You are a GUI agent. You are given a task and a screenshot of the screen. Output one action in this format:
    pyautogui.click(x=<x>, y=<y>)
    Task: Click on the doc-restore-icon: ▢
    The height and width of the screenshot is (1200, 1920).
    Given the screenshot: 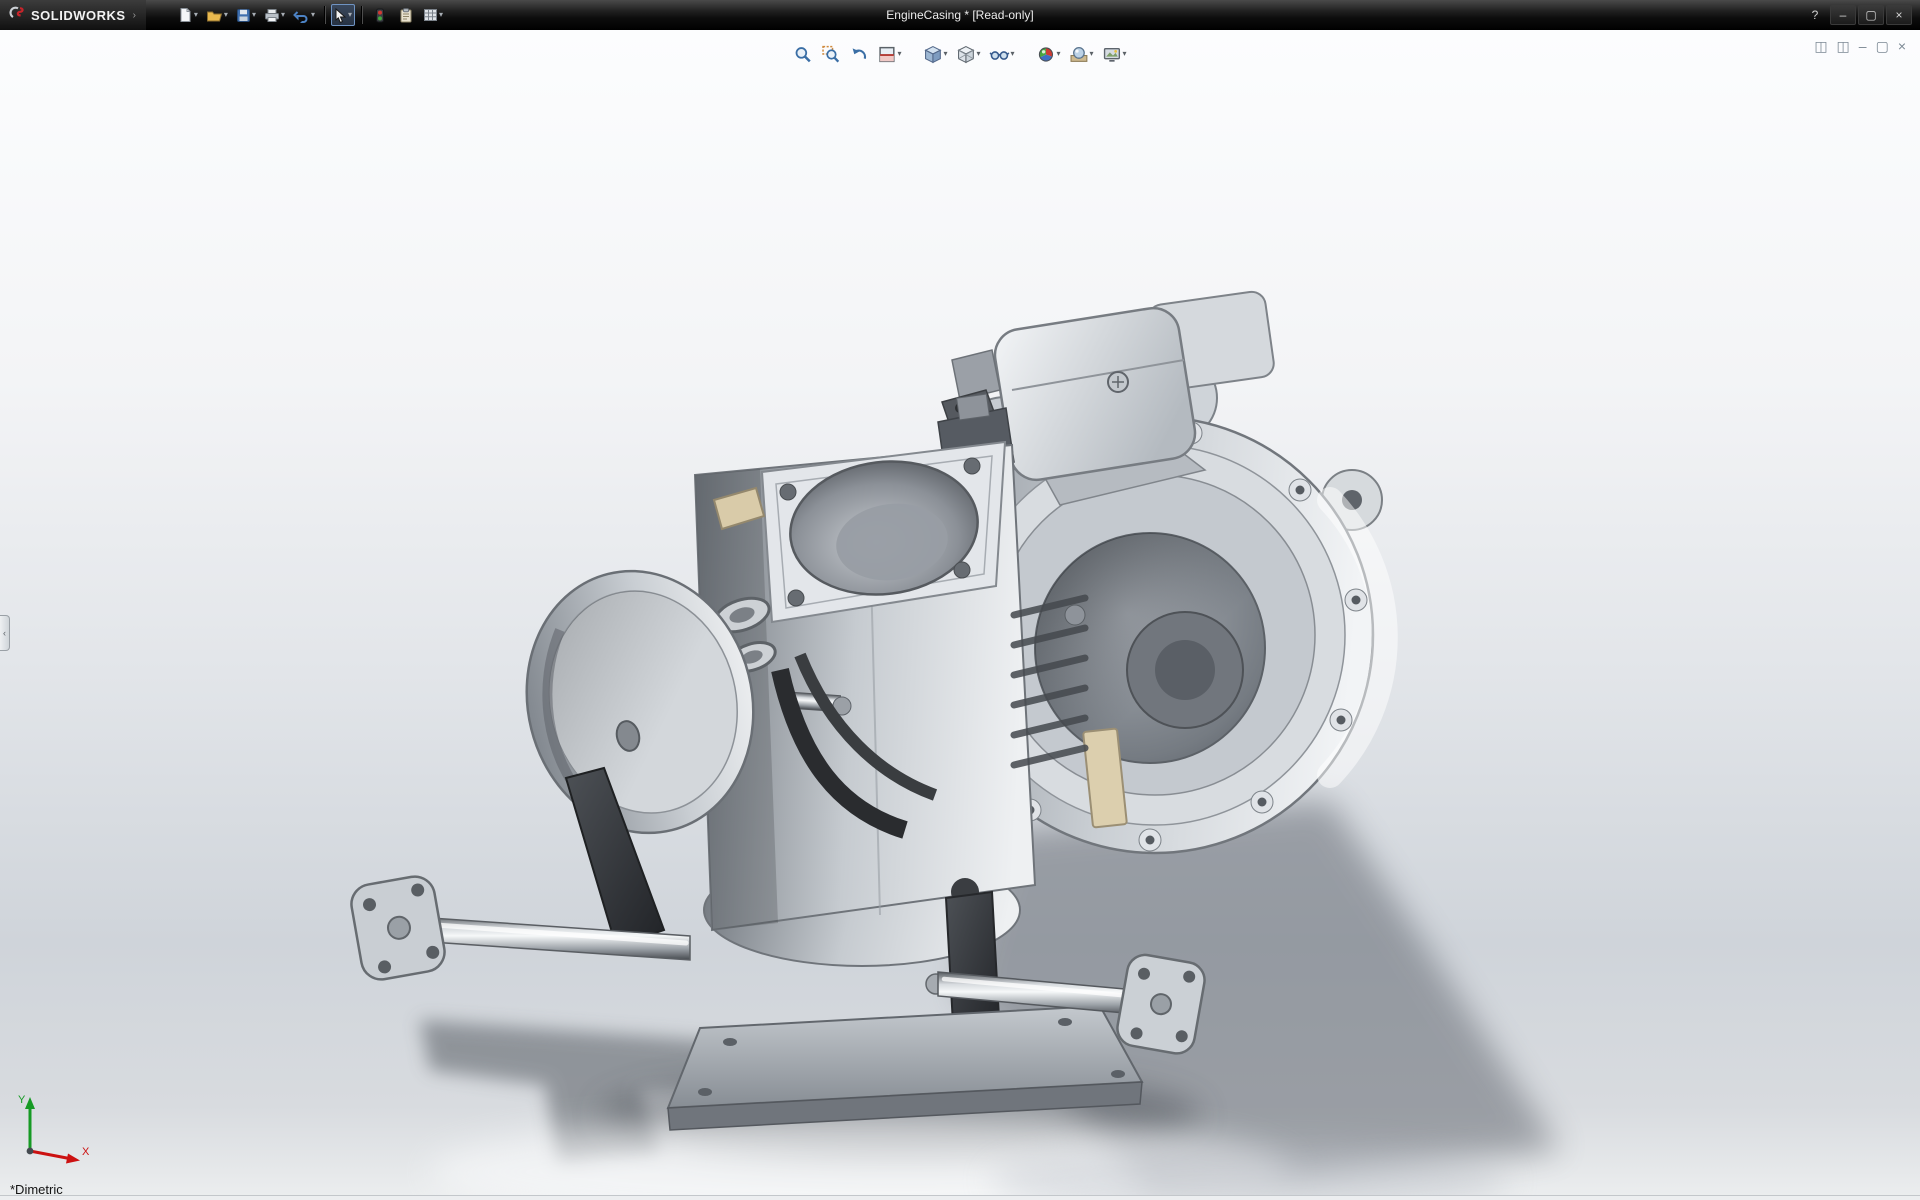 What is the action you would take?
    pyautogui.click(x=1882, y=46)
    